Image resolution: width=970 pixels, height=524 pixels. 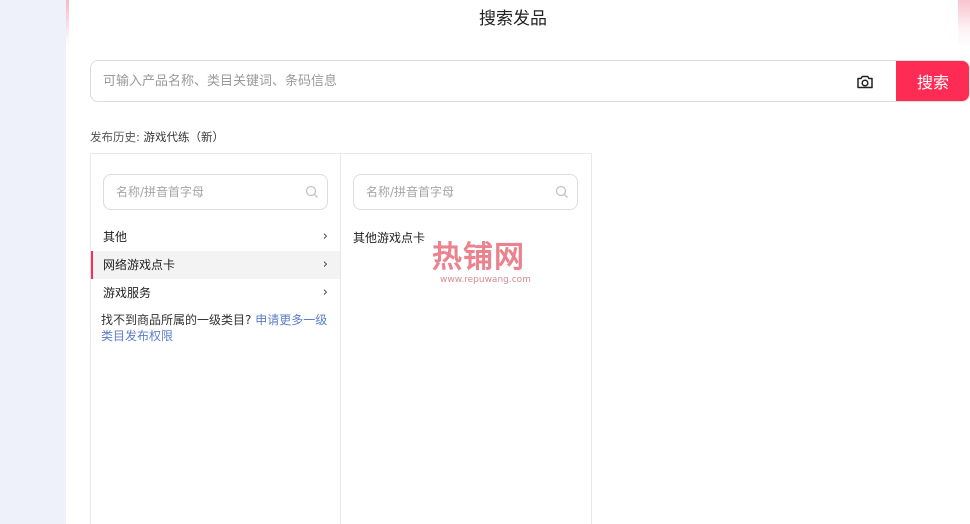 I want to click on category-item-online-game-cards: 网络游戏点卡 ›, so click(x=215, y=265).